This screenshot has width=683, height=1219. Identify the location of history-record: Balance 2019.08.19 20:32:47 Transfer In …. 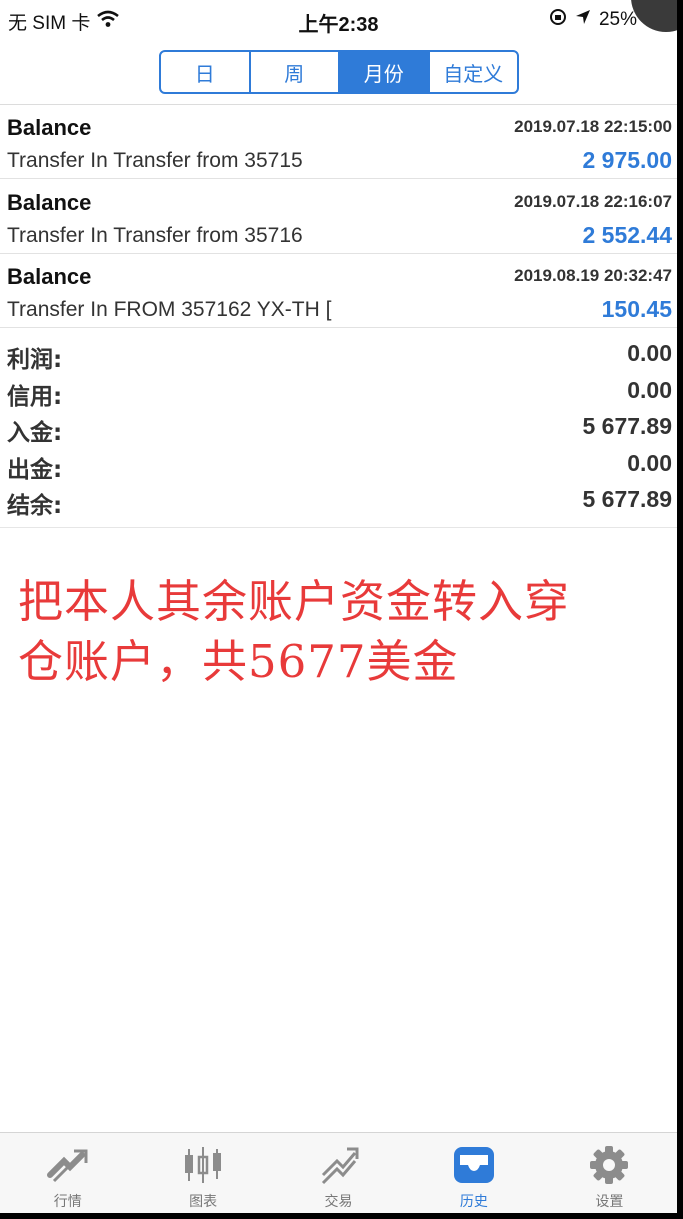
(338, 291).